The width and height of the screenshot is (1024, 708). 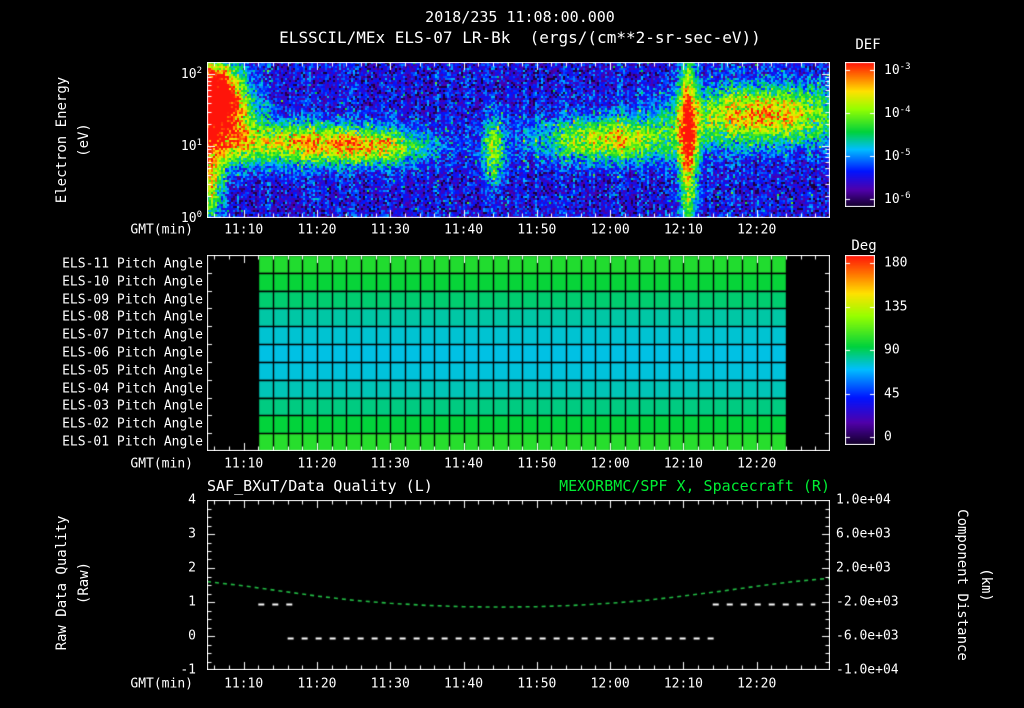 What do you see at coordinates (132, 335) in the screenshot?
I see `pitch-row-label: ELS-07 Pitch Angle` at bounding box center [132, 335].